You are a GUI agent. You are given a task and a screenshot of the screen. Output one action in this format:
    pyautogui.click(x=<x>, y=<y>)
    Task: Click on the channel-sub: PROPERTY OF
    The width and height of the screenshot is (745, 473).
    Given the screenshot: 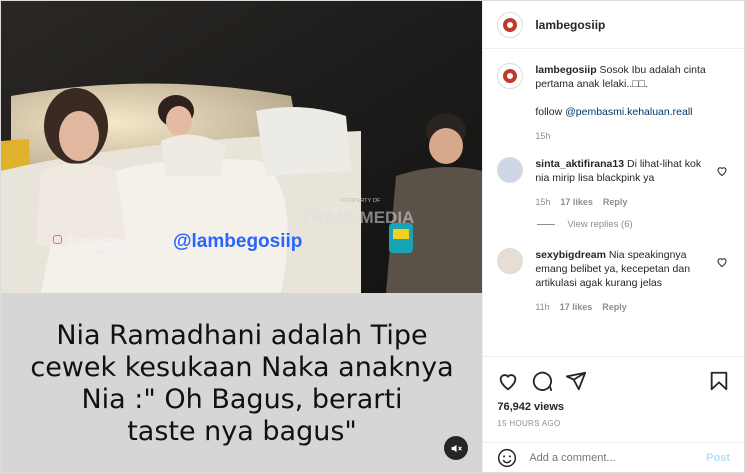 What is the action you would take?
    pyautogui.click(x=361, y=201)
    